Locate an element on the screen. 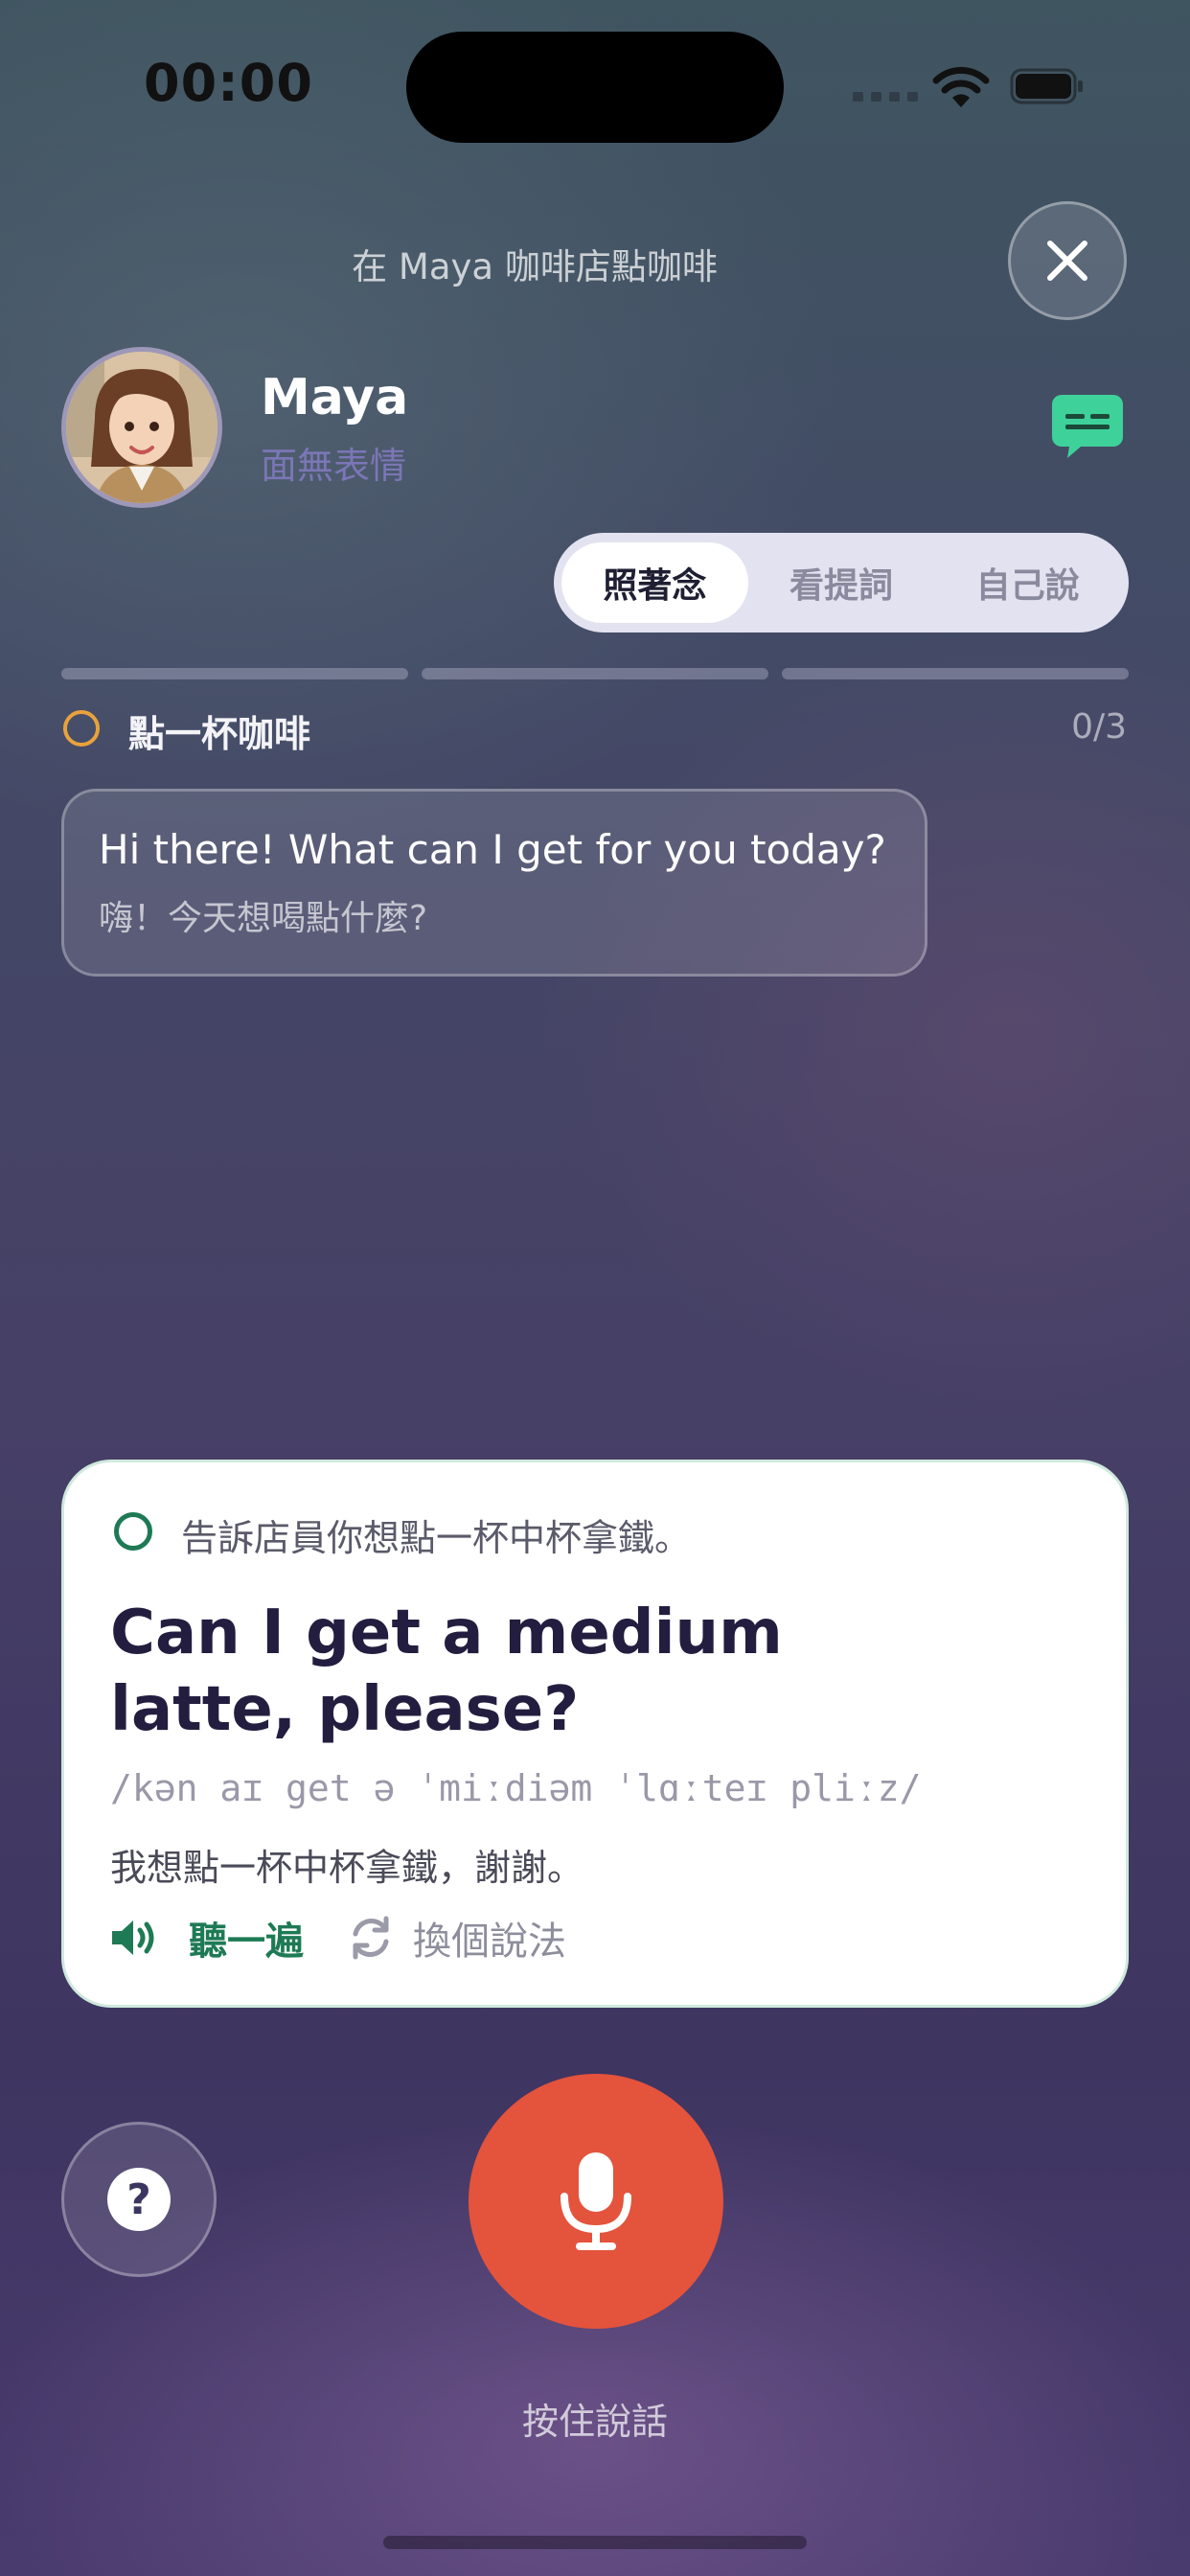  task-status-icon is located at coordinates (82, 728).